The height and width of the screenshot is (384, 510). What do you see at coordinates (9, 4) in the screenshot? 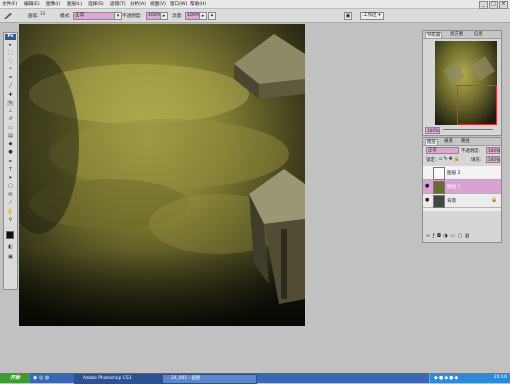
I see `menu-file: 文件(F)` at bounding box center [9, 4].